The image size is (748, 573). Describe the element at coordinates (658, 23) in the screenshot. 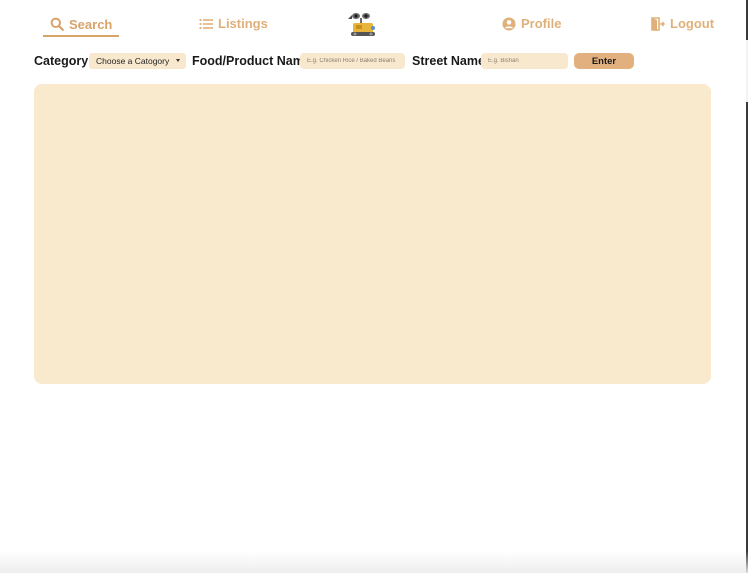

I see `logout-door-icon` at that location.